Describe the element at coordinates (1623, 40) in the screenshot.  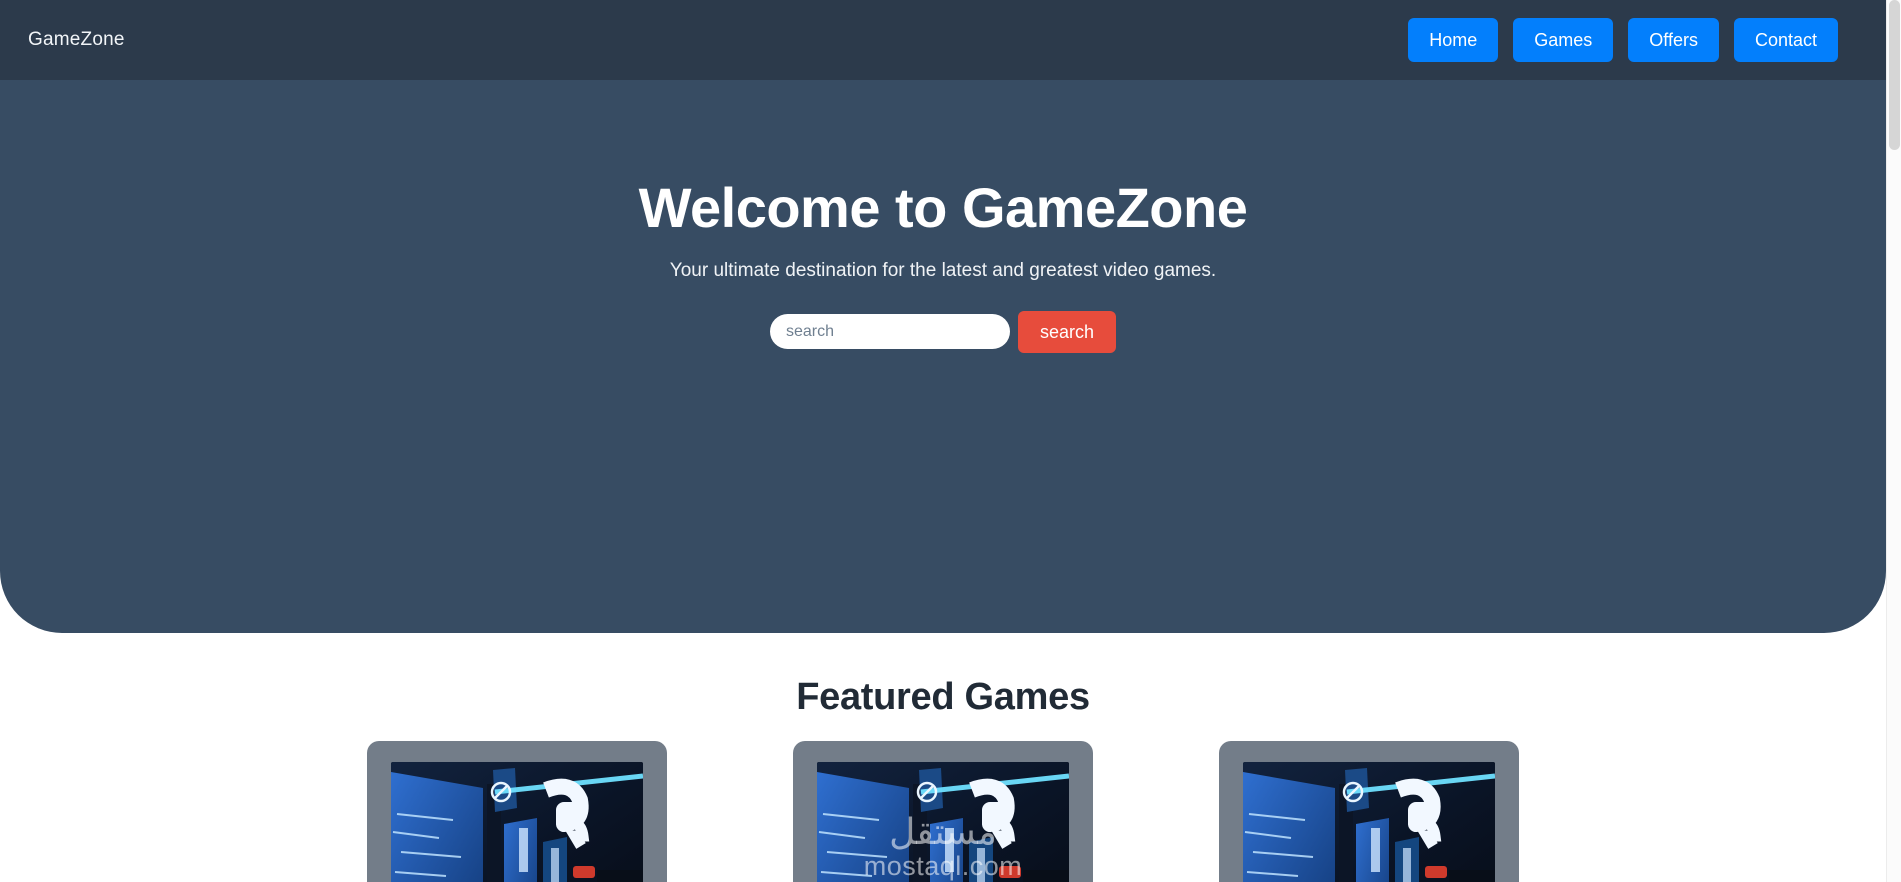
I see `primary-navigation: Home Games Offers Contact` at that location.